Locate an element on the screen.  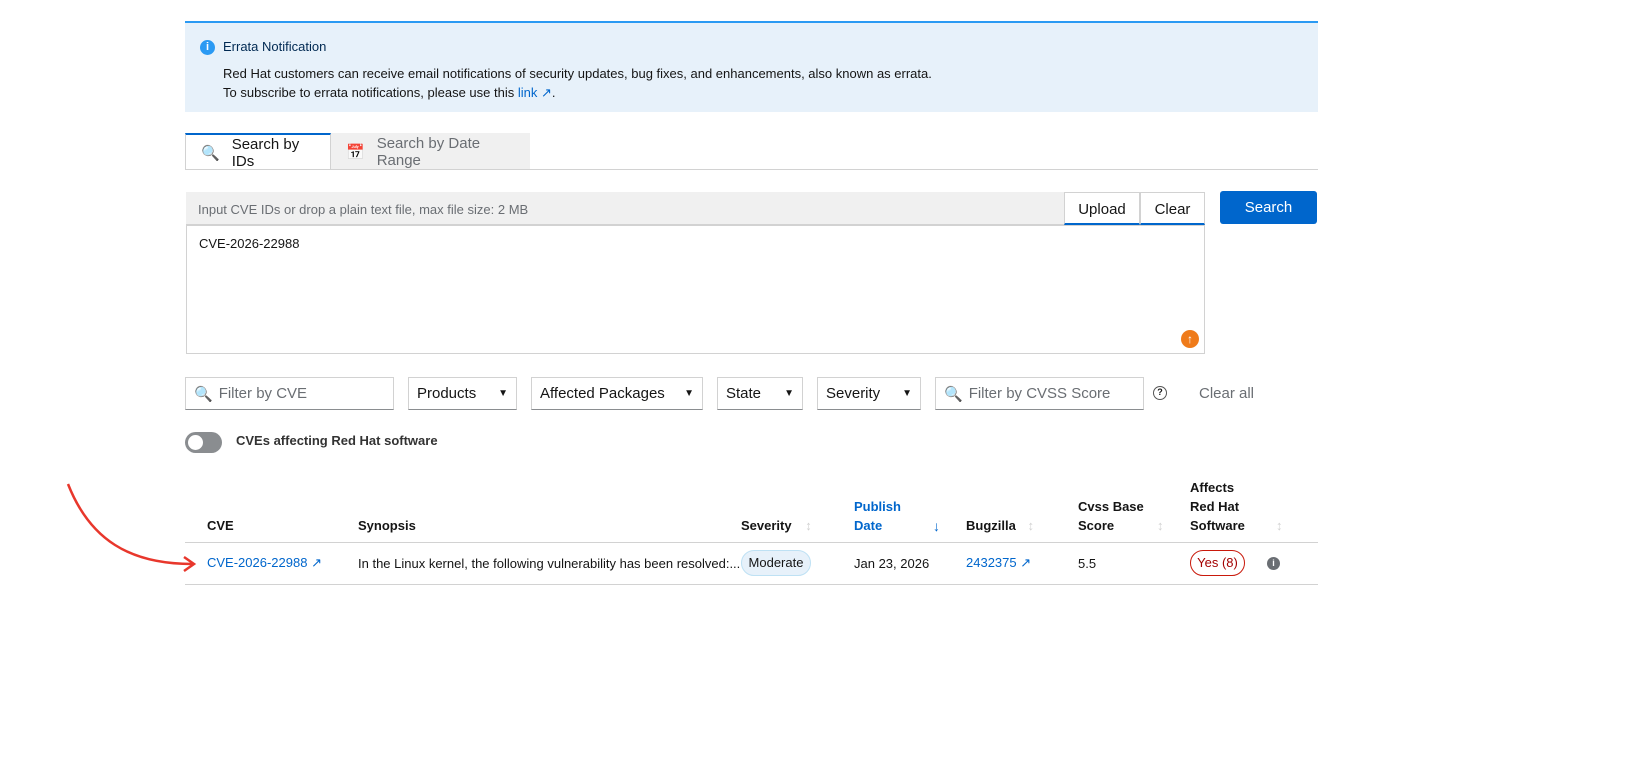
red-hat-software-toggle is located at coordinates (203, 442).